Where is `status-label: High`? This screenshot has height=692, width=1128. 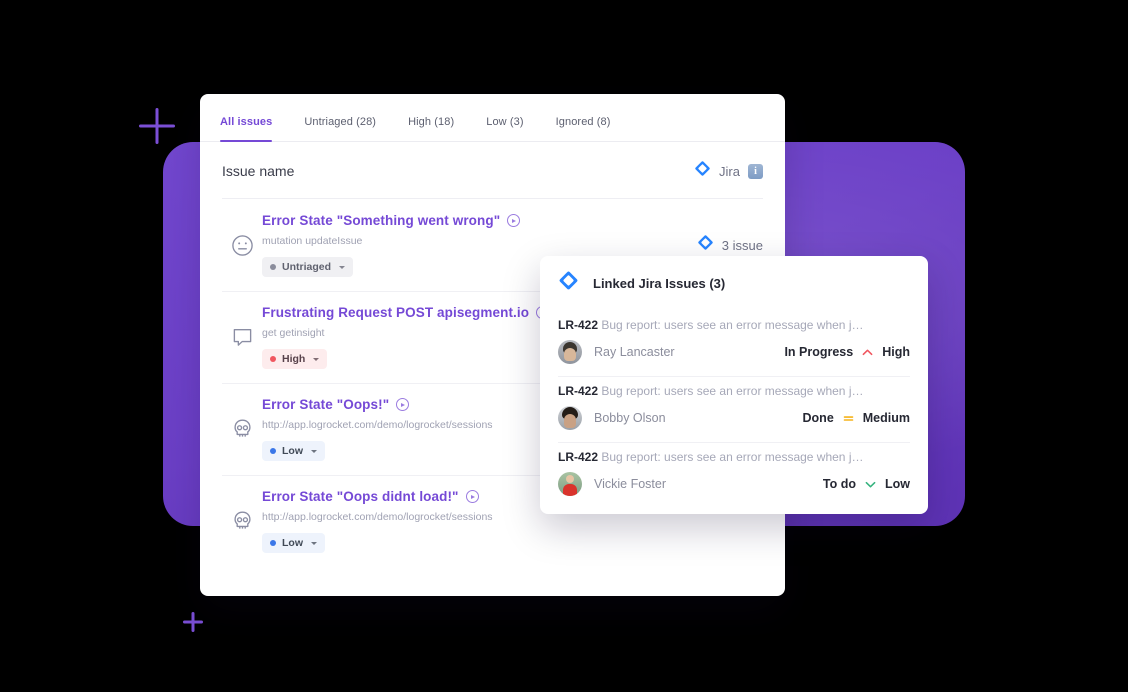
status-label: High is located at coordinates (294, 359).